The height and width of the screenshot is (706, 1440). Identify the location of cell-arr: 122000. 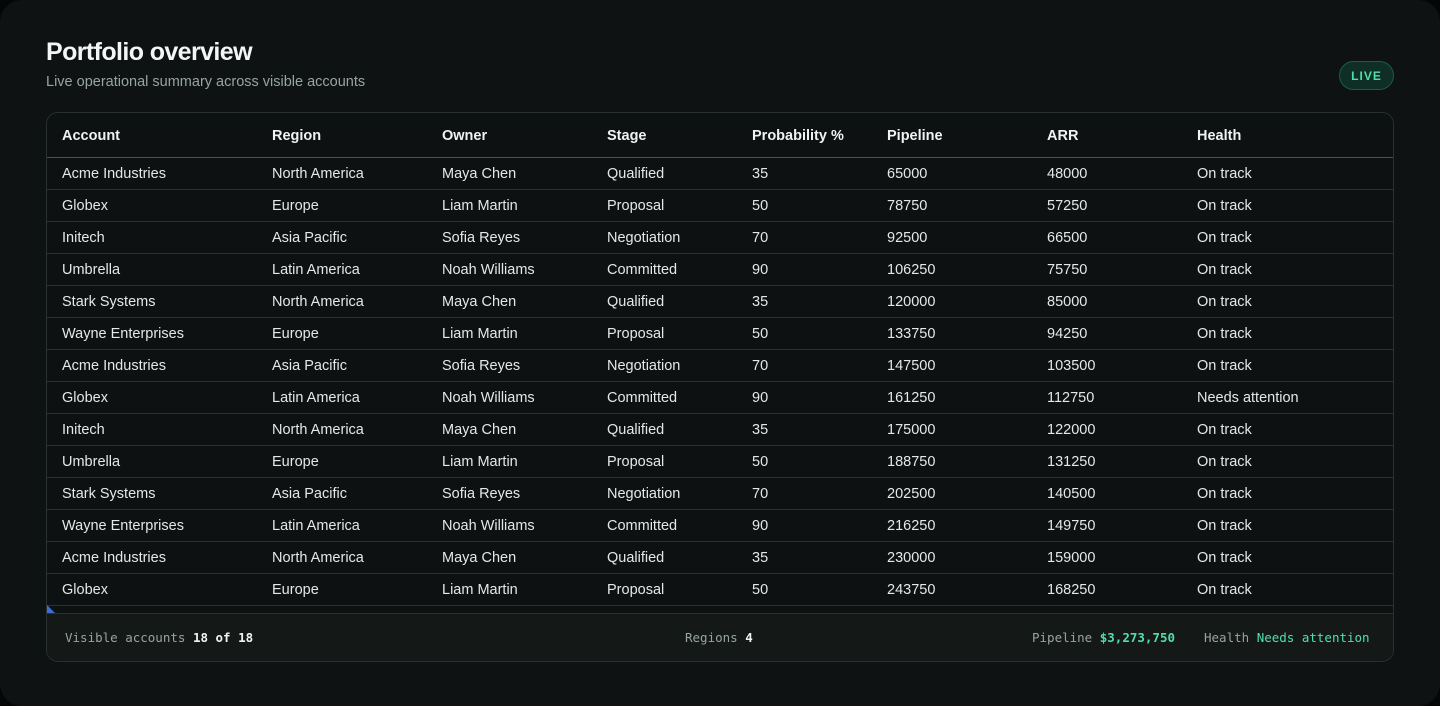
(1071, 430).